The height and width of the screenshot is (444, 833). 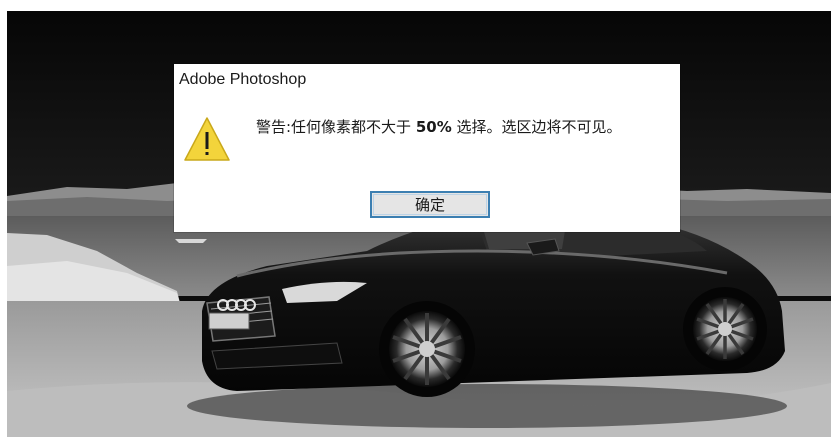 I want to click on dialog-message: 警告:任何像素都不大于 50% 选择。选区边将不可见。, so click(x=456, y=127).